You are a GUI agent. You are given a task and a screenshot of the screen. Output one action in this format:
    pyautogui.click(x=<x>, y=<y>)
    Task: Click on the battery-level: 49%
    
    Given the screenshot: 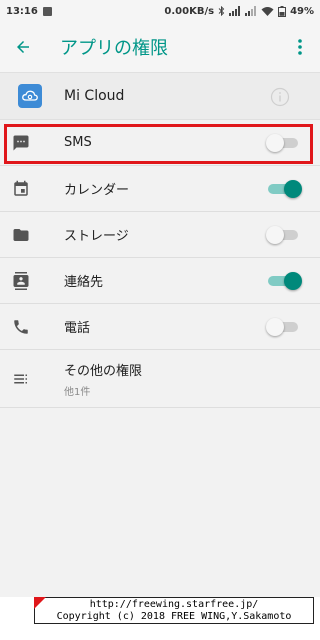 What is the action you would take?
    pyautogui.click(x=302, y=11)
    